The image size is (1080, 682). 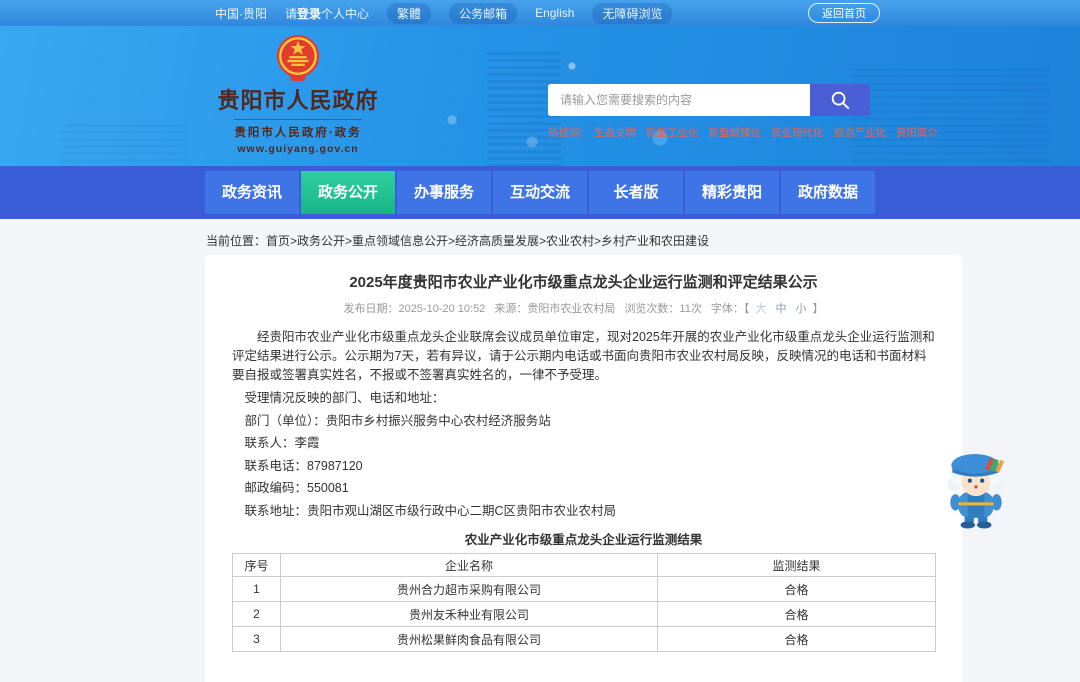 What do you see at coordinates (397, 420) in the screenshot?
I see `contact-line: 部门（单位）：贵阳市乡村振兴服务中心农村经济服务站` at bounding box center [397, 420].